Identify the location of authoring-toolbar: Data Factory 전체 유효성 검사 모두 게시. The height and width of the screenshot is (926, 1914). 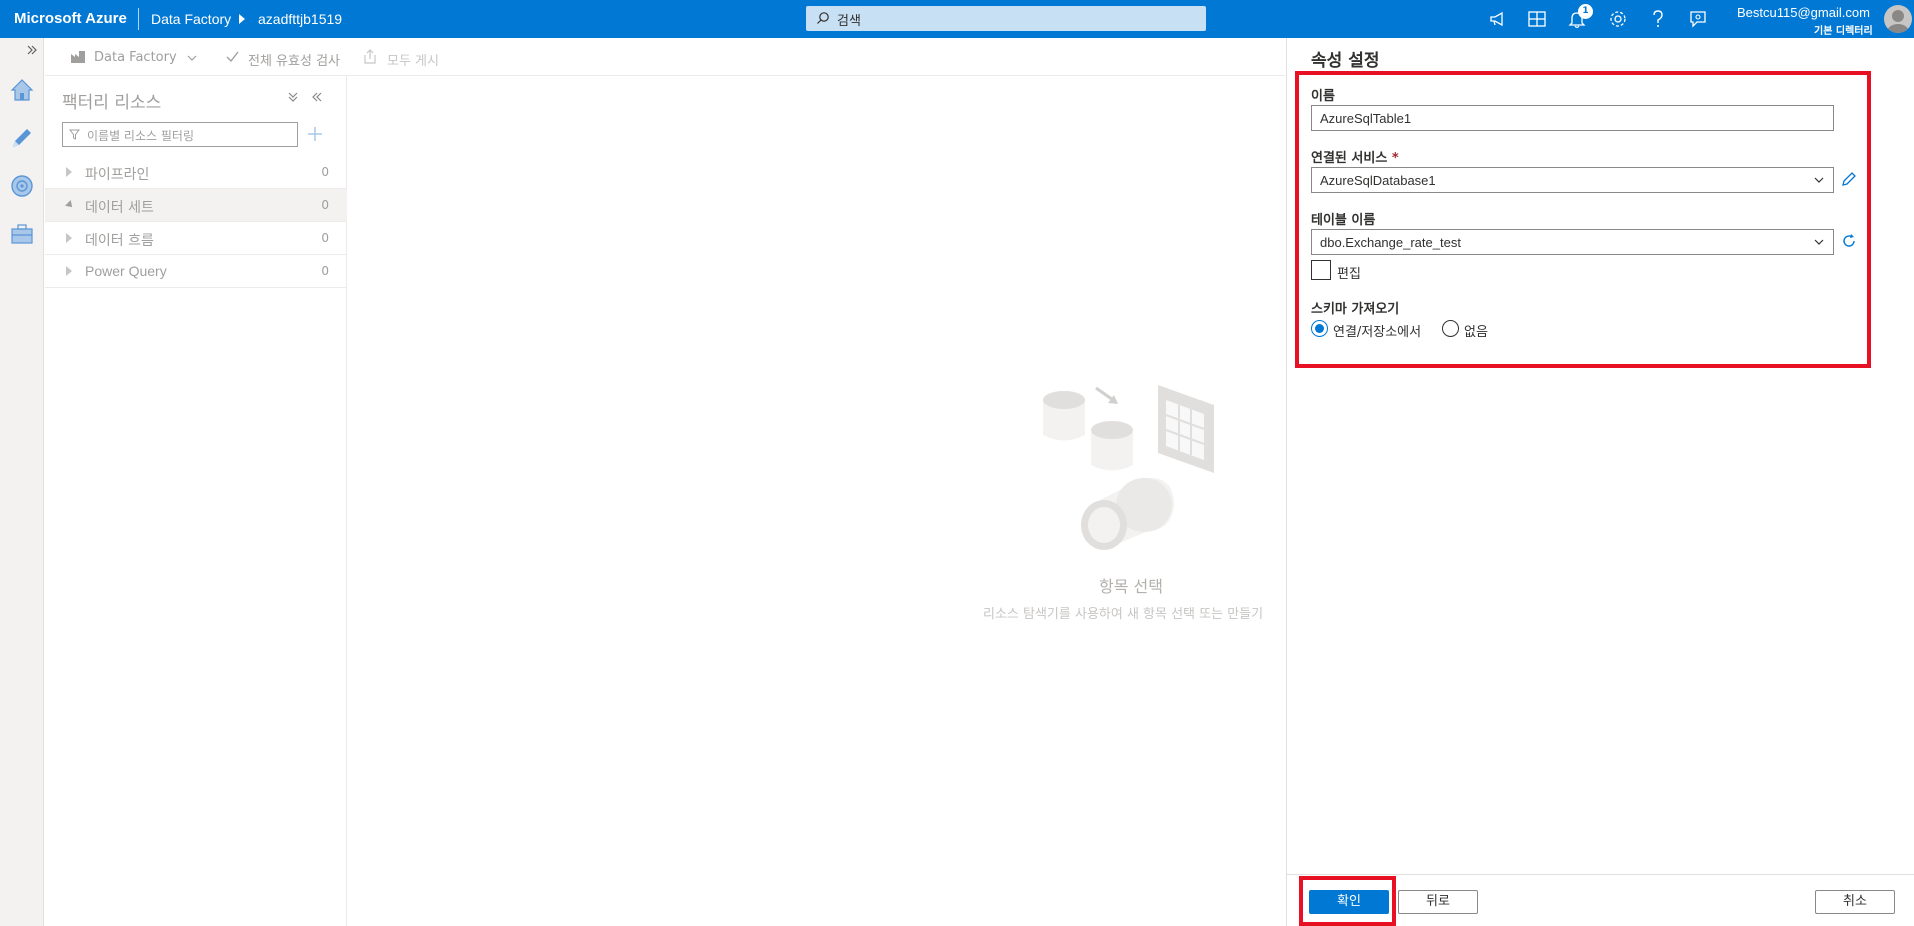
(665, 57).